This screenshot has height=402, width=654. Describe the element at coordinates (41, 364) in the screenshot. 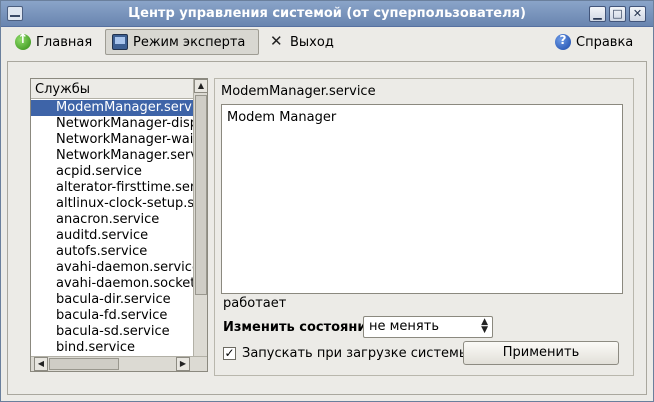

I see `scroll-left-button: ◀` at that location.